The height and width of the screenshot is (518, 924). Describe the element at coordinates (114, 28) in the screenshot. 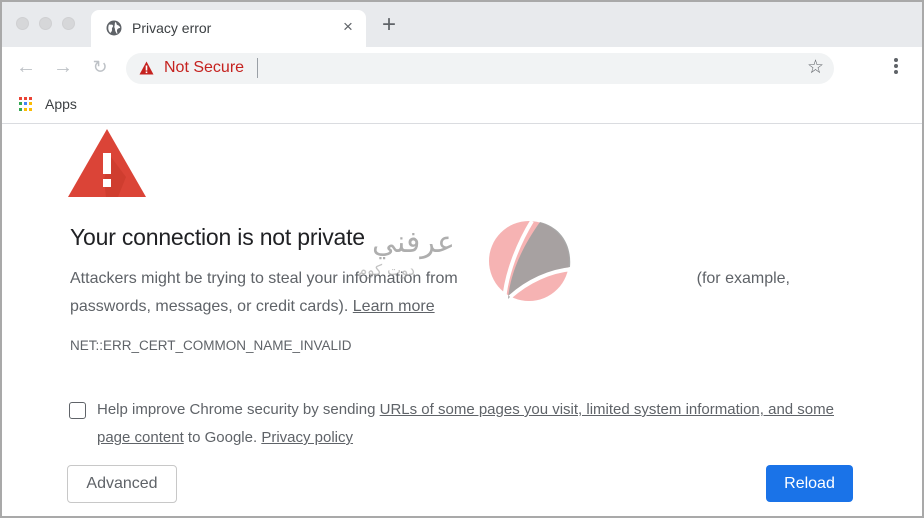

I see `globe-icon` at that location.